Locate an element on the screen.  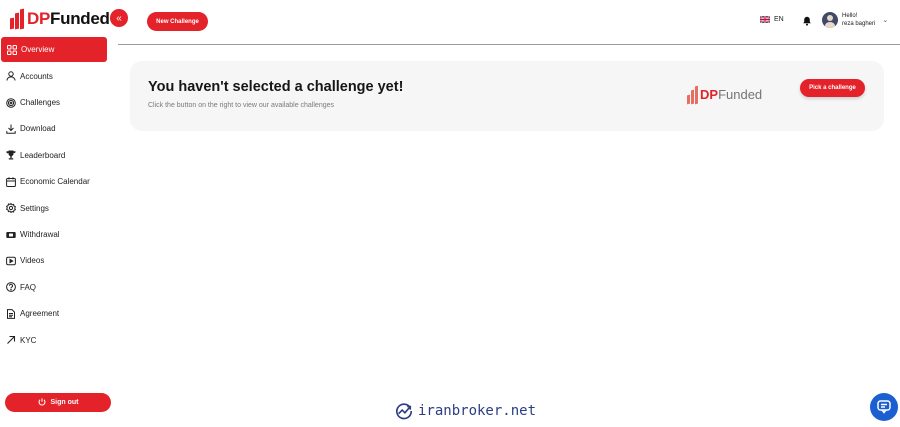
sidebar-item-withdrawal: Withdrawal is located at coordinates (54, 234).